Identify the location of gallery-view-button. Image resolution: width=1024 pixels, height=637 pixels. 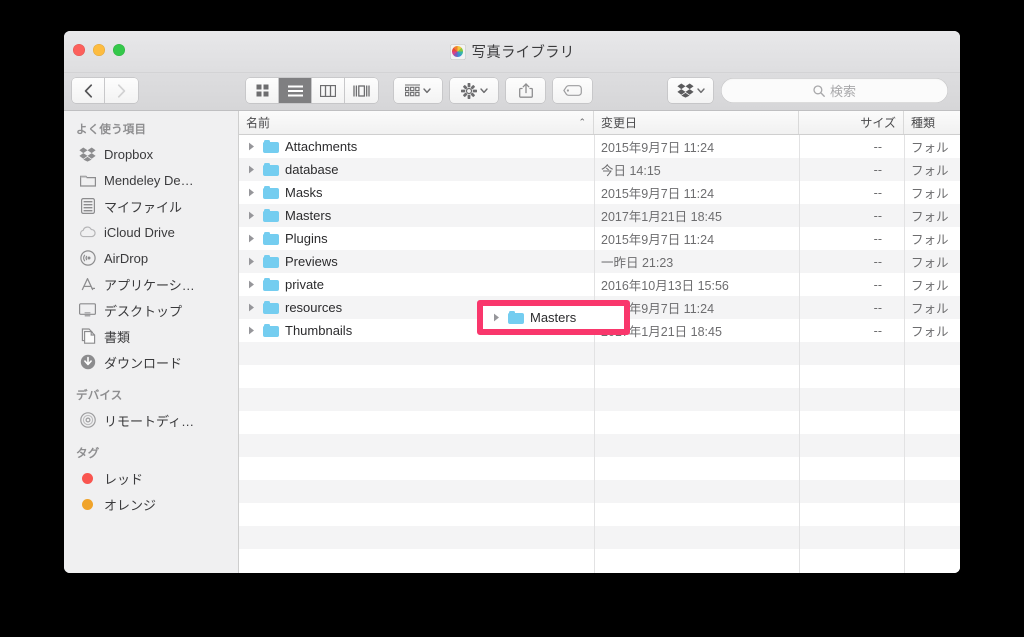
(361, 90).